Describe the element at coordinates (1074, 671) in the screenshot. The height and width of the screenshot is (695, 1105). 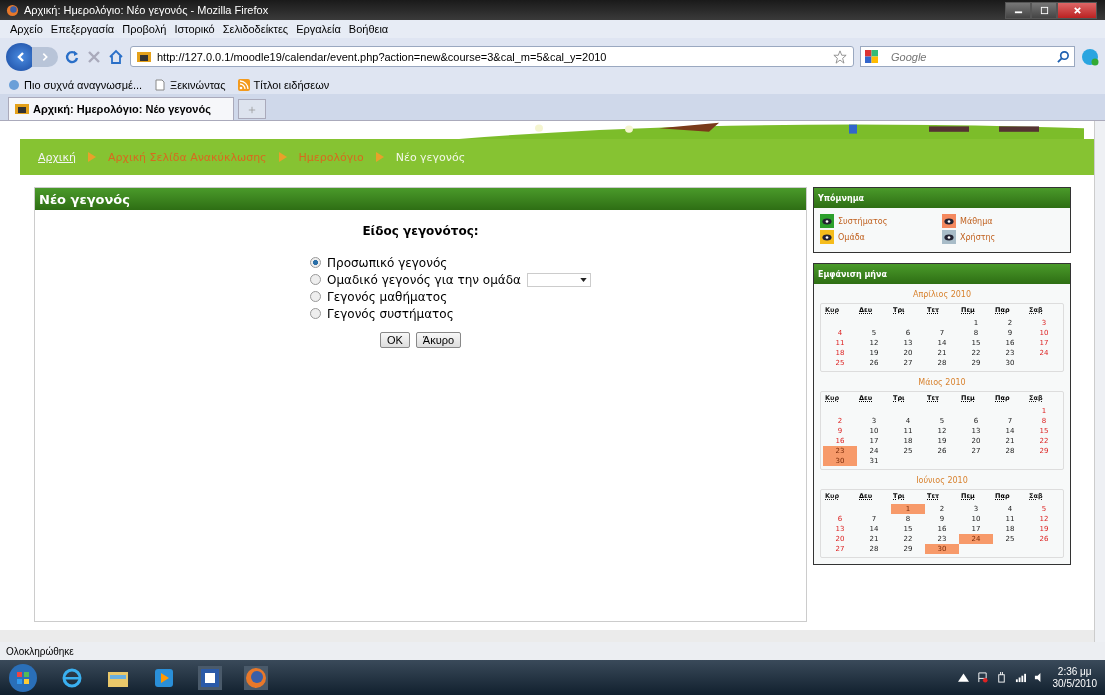
I see `clock-time: 2:36 μμ` at that location.